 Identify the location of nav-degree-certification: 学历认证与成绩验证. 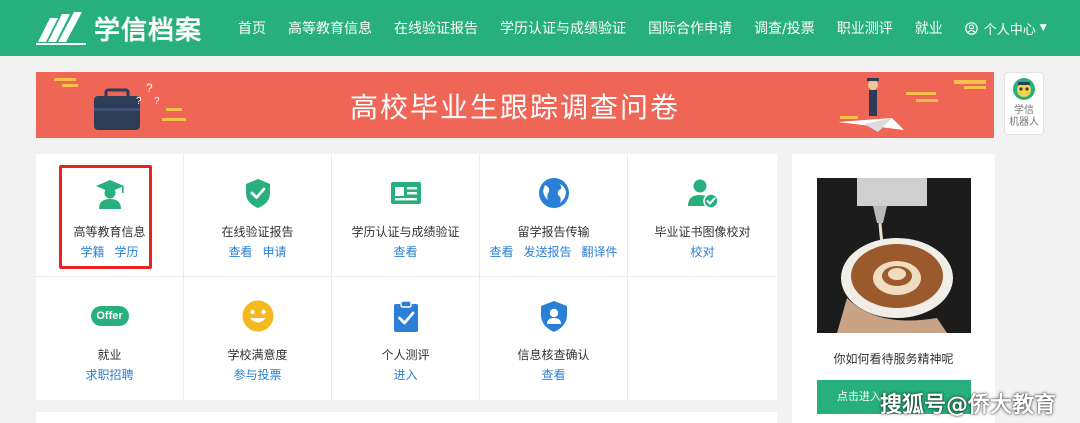
(563, 28).